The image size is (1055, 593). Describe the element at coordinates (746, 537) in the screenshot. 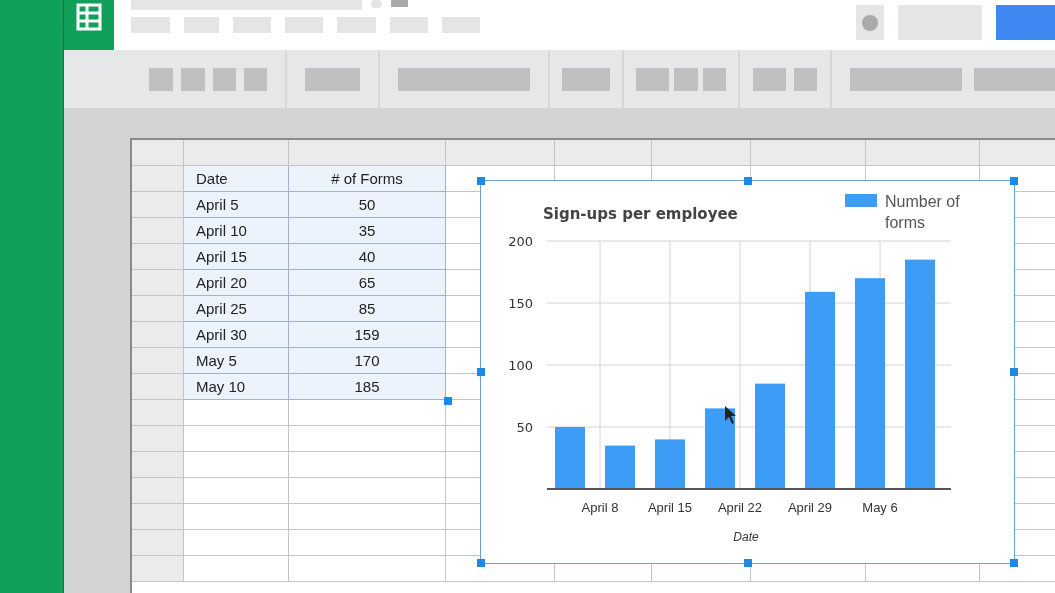

I see `axis-title: Date` at that location.